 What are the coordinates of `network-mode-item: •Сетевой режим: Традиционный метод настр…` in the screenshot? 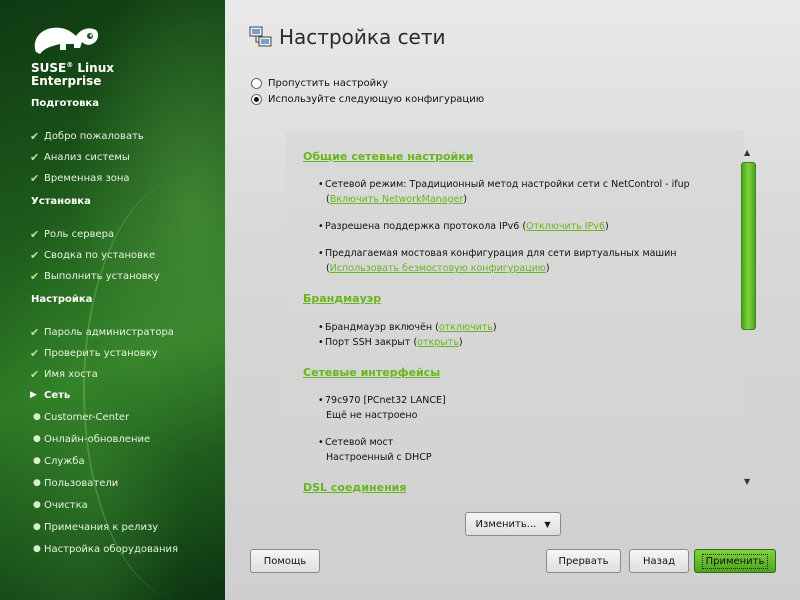 It's located at (504, 184).